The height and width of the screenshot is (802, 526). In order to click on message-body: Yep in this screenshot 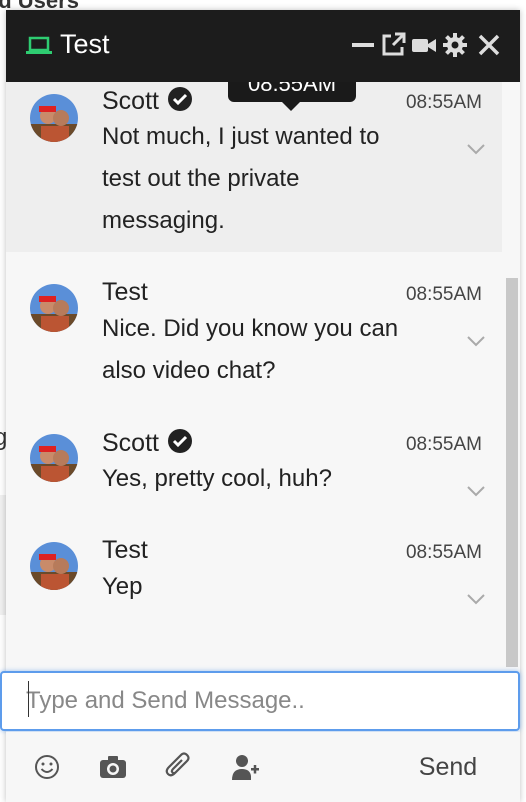, I will do `click(262, 587)`.